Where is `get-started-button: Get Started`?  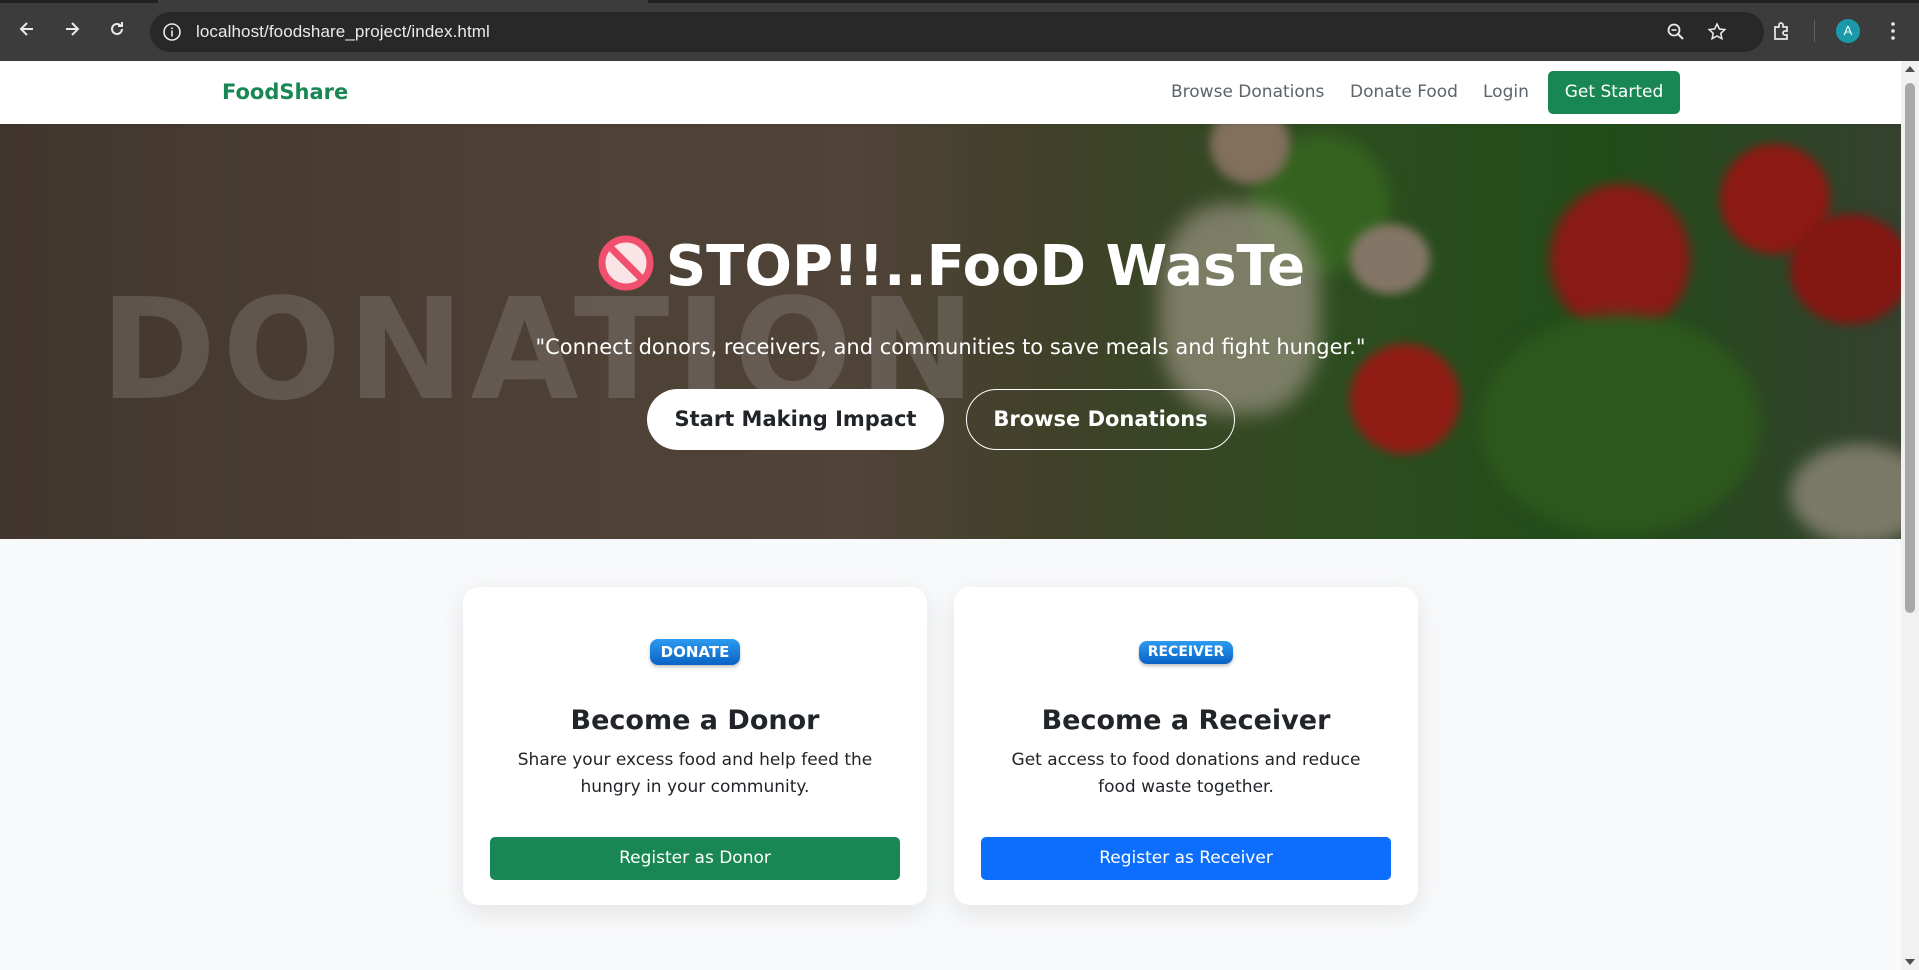
get-started-button: Get Started is located at coordinates (1614, 92).